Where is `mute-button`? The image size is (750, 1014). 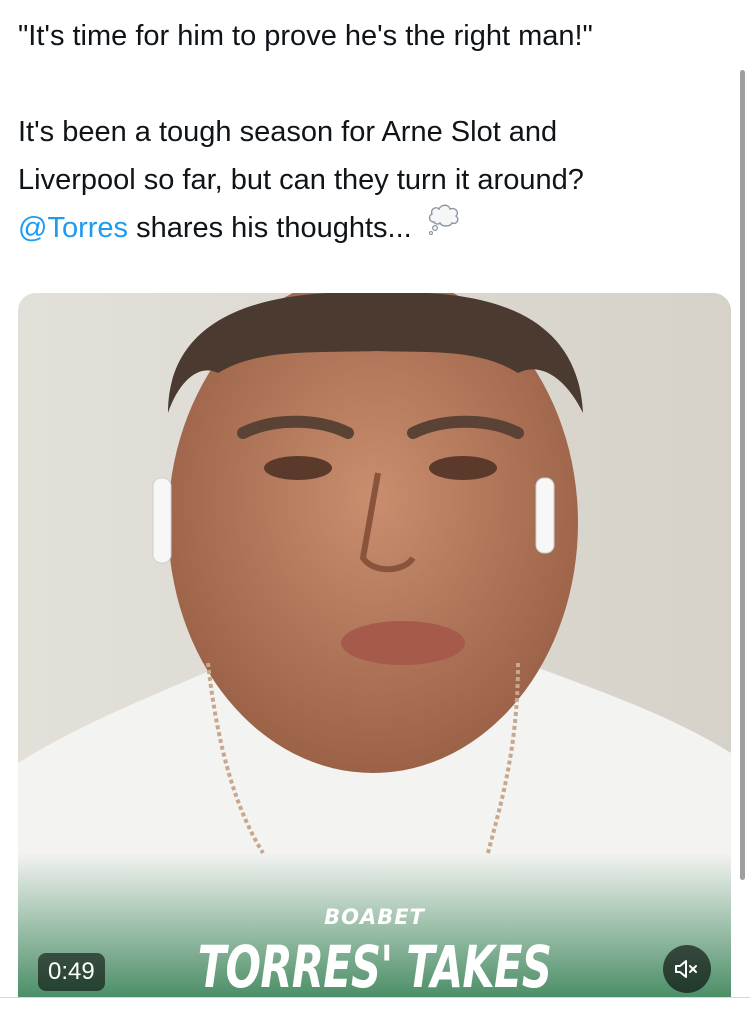
mute-button is located at coordinates (687, 969).